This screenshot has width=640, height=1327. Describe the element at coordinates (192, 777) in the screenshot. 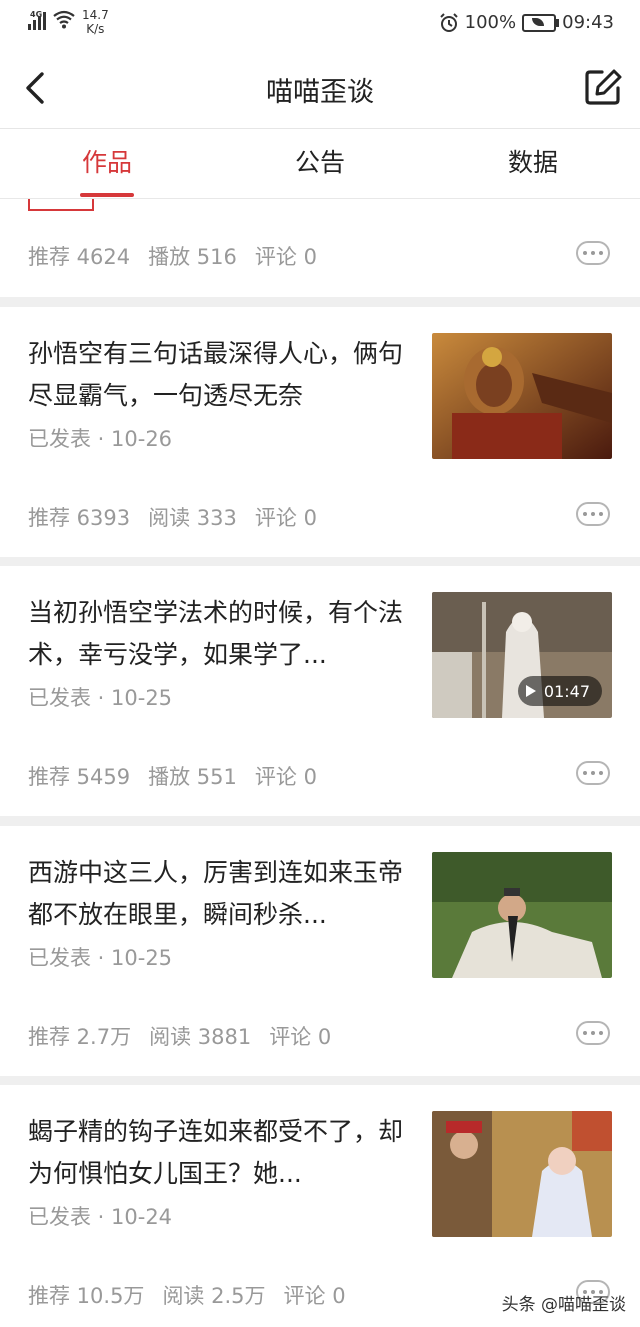

I see `play-count: 播放 551` at that location.